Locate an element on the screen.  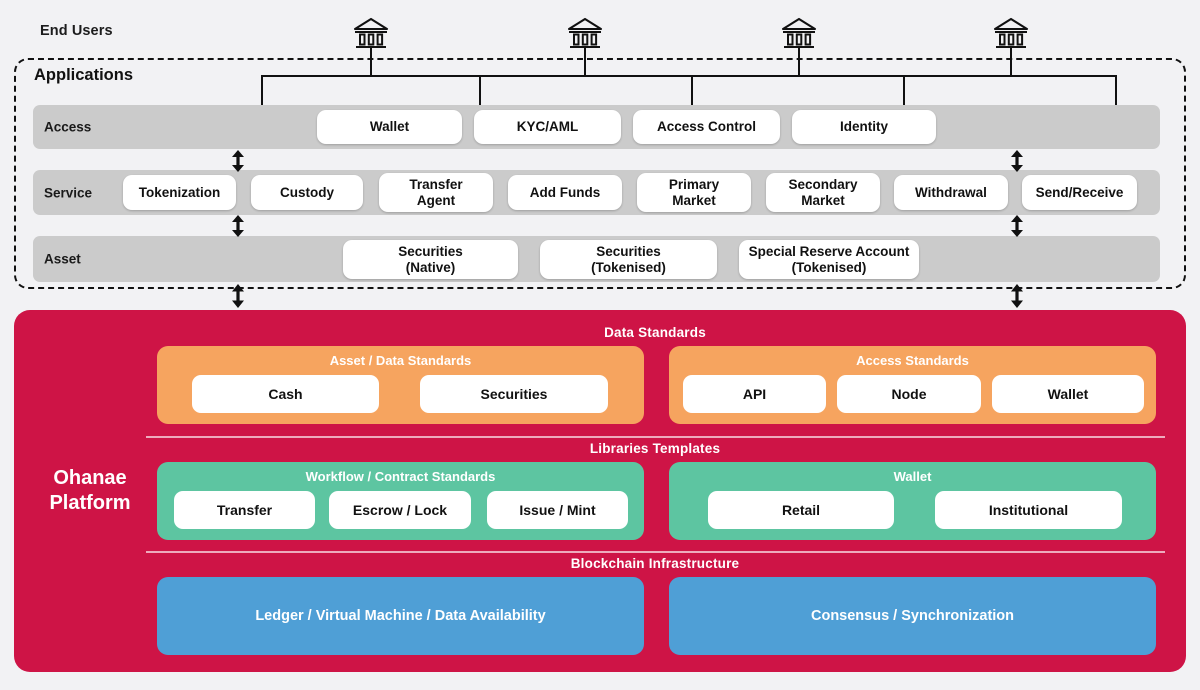
platform-name: Ohanae Platform is located at coordinates (90, 491).